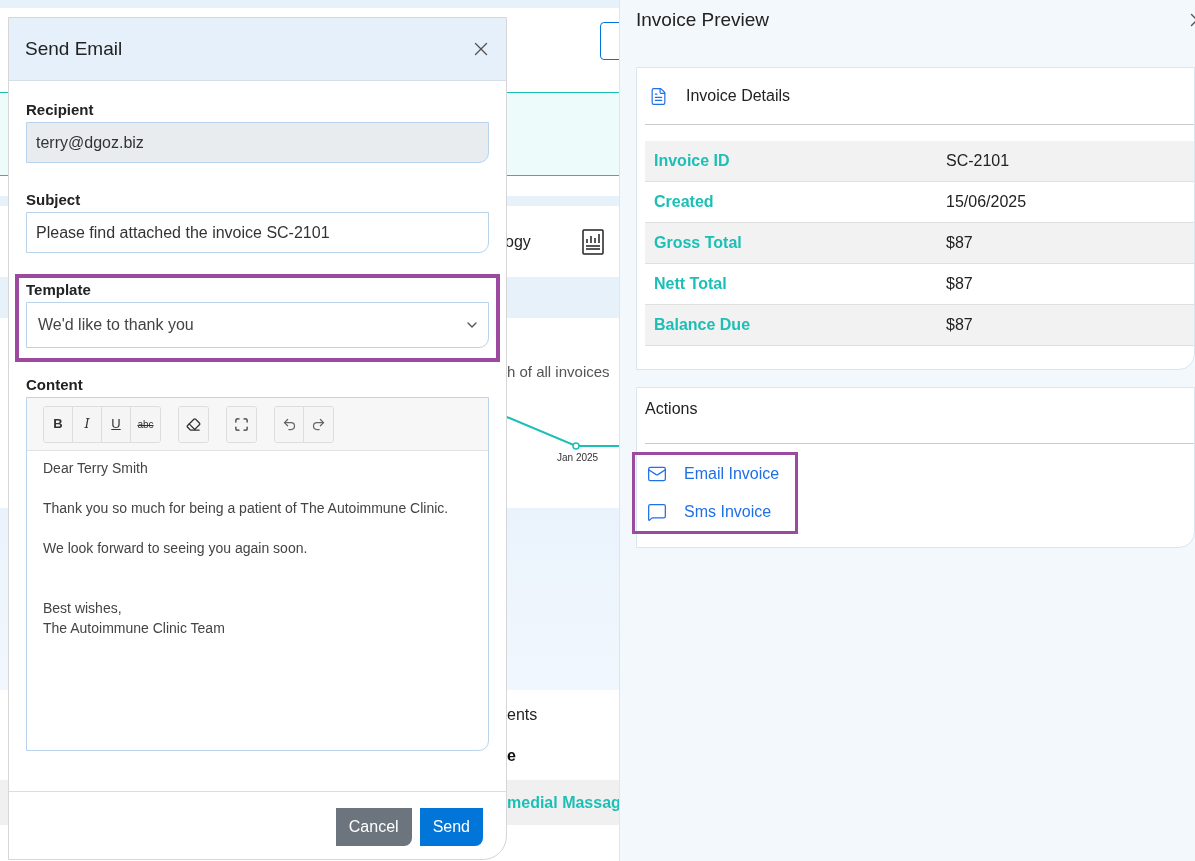  What do you see at coordinates (692, 161) in the screenshot?
I see `detail-label: Invoice ID` at bounding box center [692, 161].